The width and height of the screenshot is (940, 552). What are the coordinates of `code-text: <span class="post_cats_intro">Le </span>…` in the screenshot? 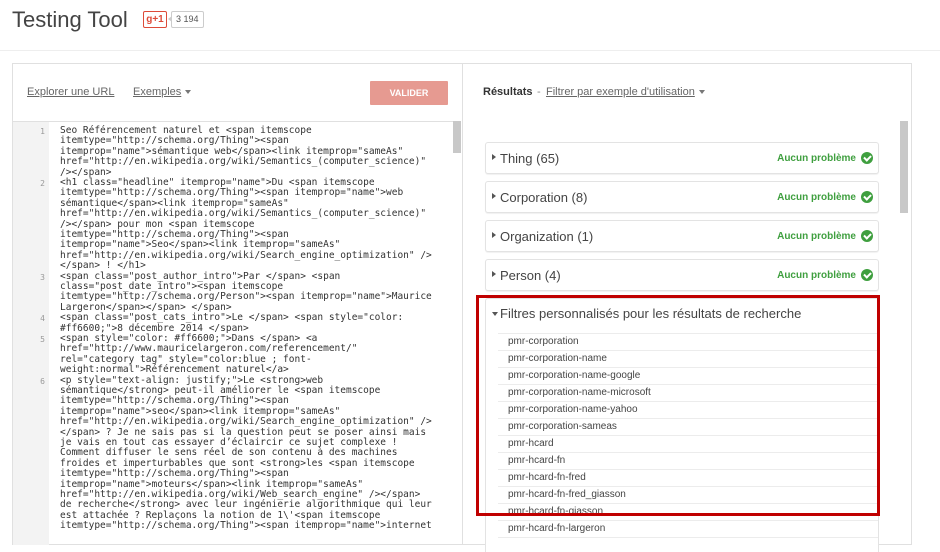 It's located at (232, 323).